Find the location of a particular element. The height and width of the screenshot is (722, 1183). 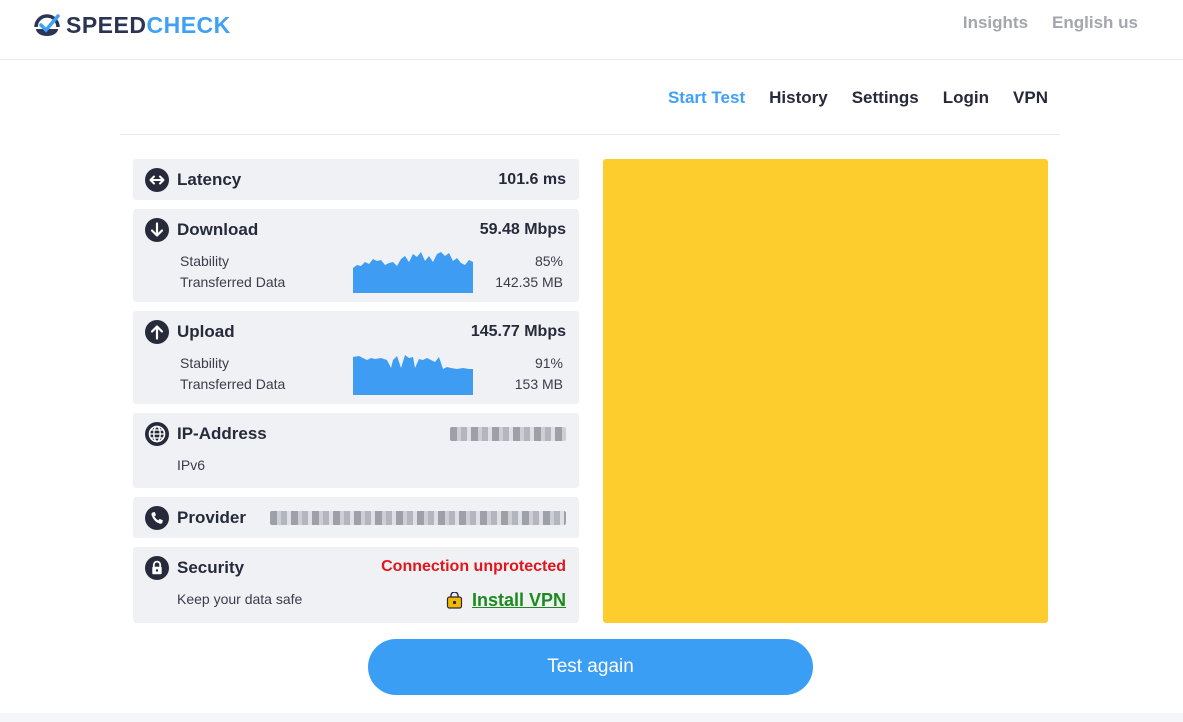

download-stability-graph is located at coordinates (413, 272).